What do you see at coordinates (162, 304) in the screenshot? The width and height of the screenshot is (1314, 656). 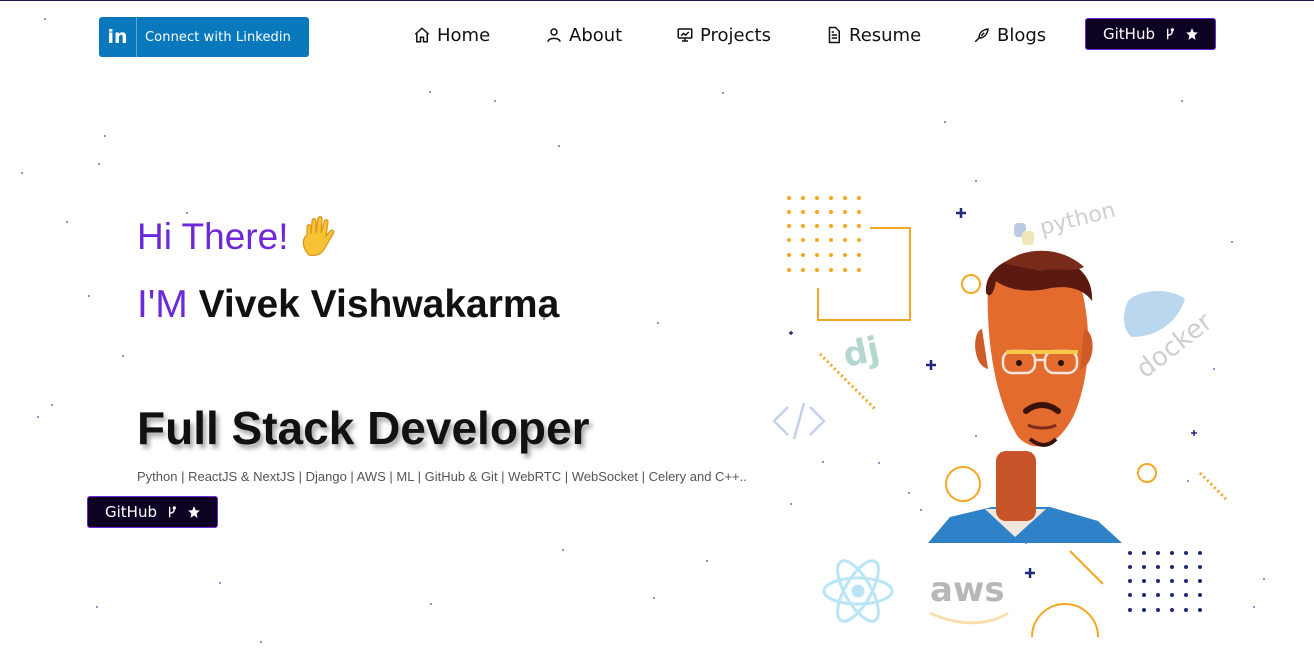 I see `im-prefix: I'M` at bounding box center [162, 304].